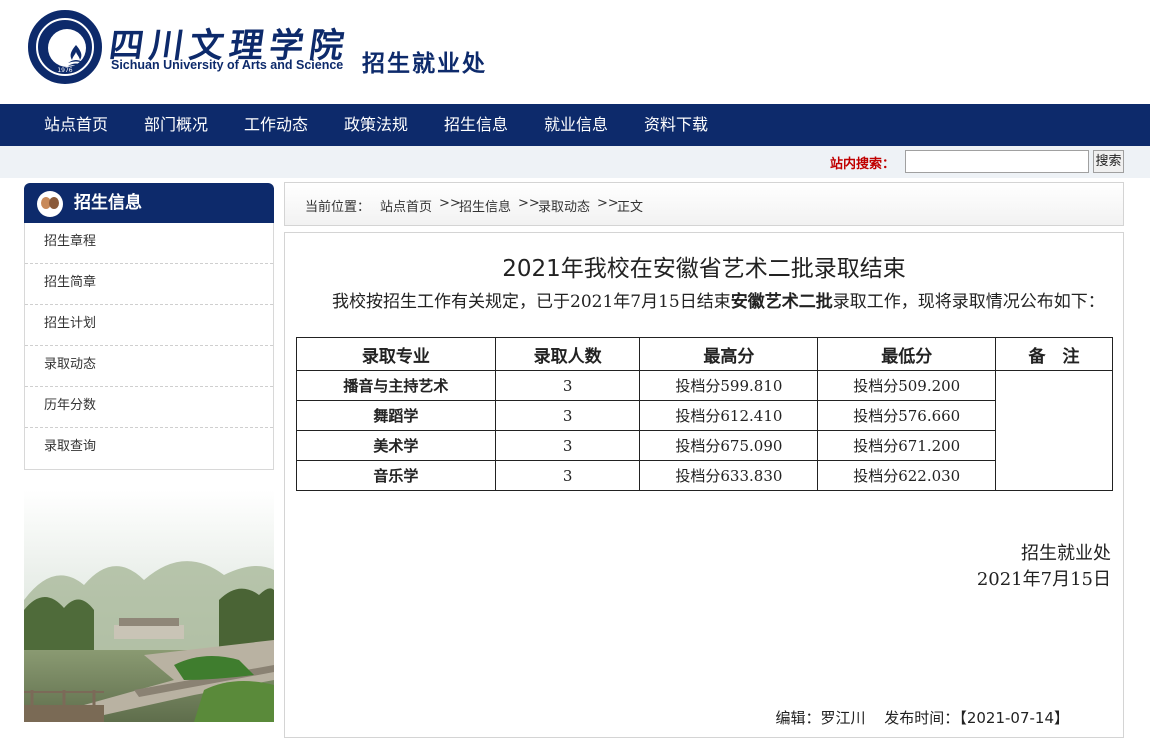 The image size is (1150, 750). What do you see at coordinates (424, 64) in the screenshot?
I see `department-name: 招生就业处` at bounding box center [424, 64].